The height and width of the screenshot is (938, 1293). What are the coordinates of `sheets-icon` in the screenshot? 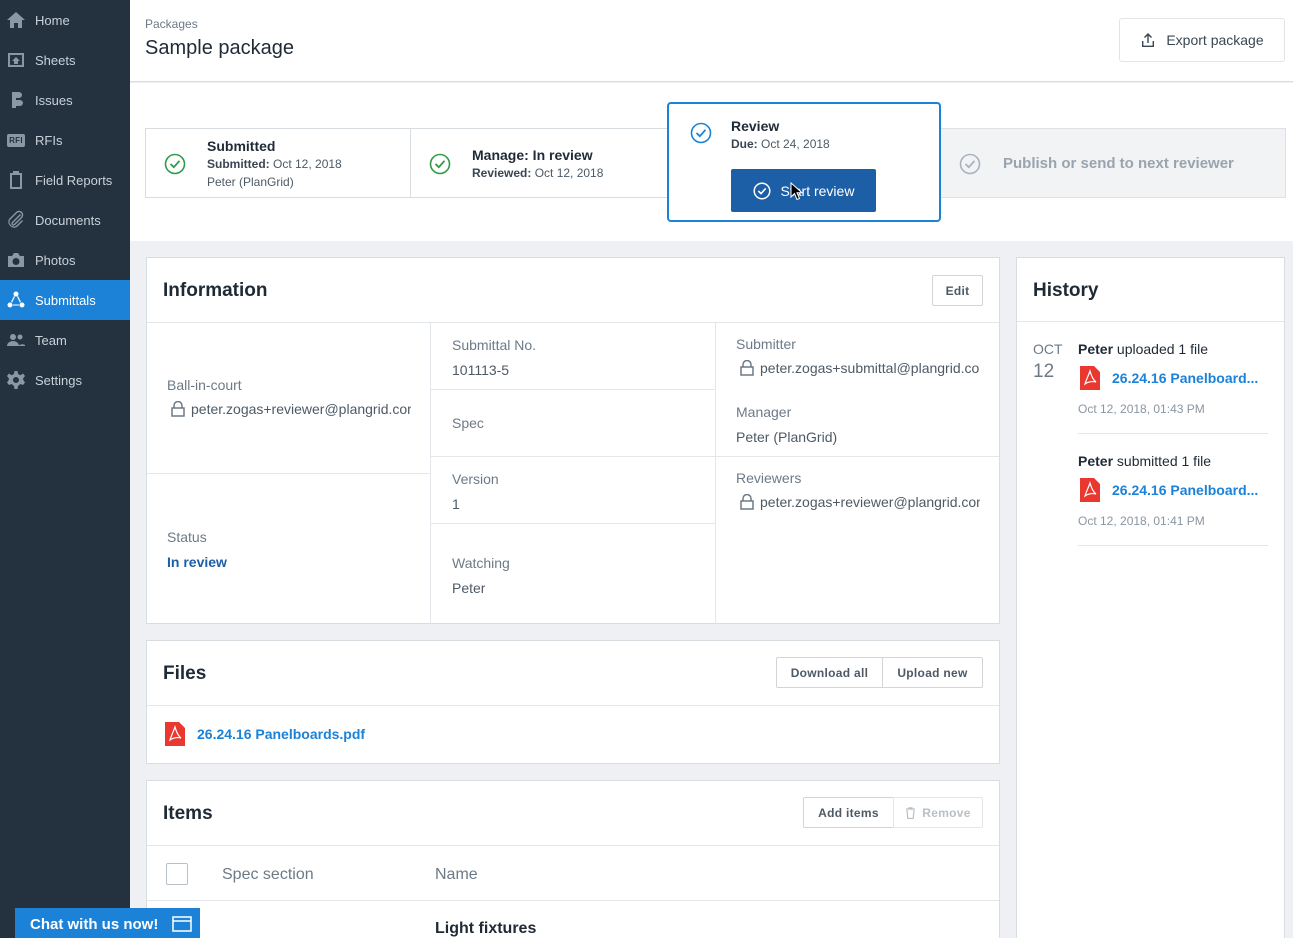 It's located at (16, 60).